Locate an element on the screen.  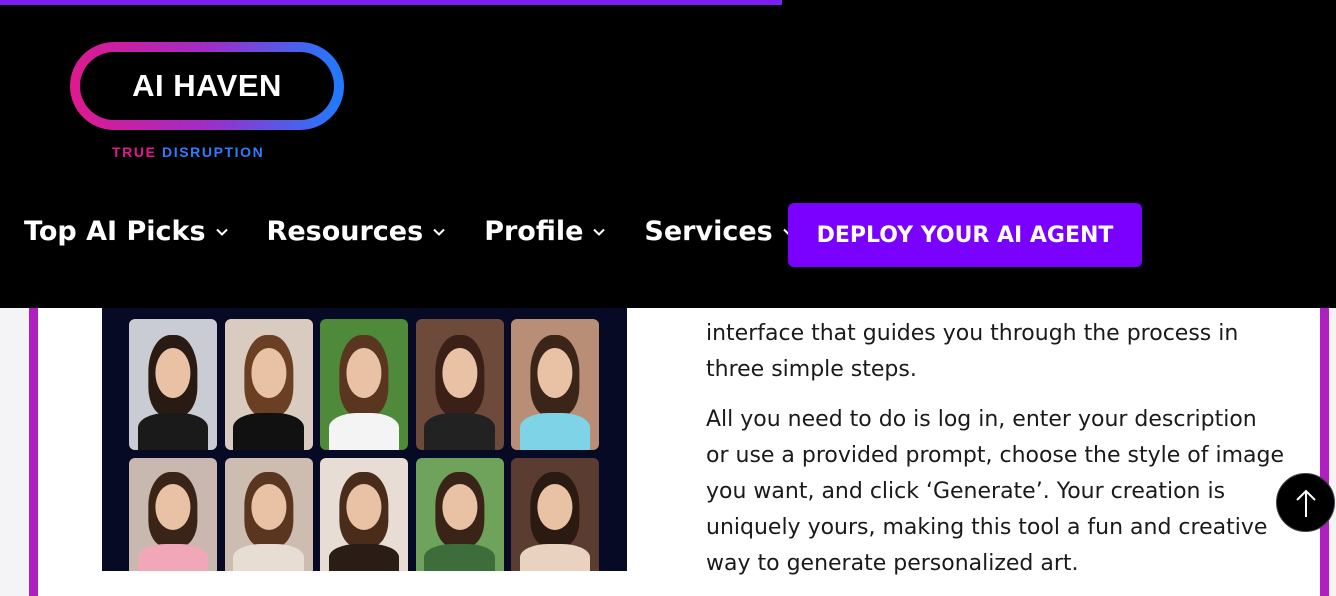
nav-item-resources: Resources is located at coordinates (357, 231).